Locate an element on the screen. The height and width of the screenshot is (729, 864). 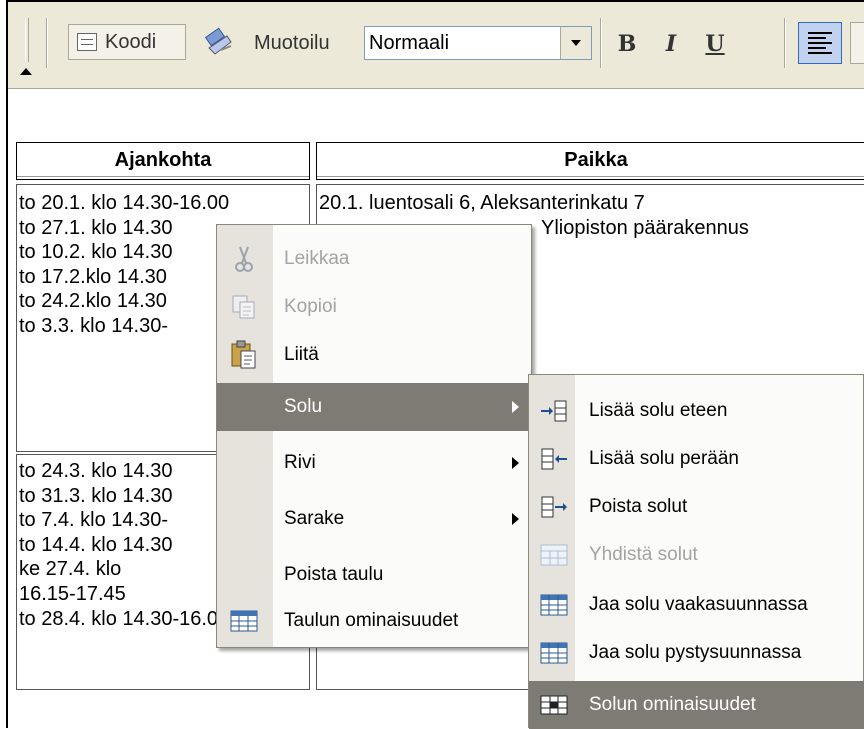
cell-properties-icon is located at coordinates (554, 705).